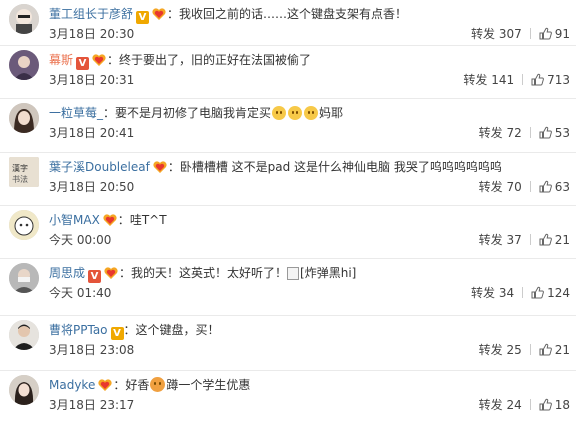 The width and height of the screenshot is (576, 423). I want to click on comment-time: 3月18日 20:41, so click(92, 133).